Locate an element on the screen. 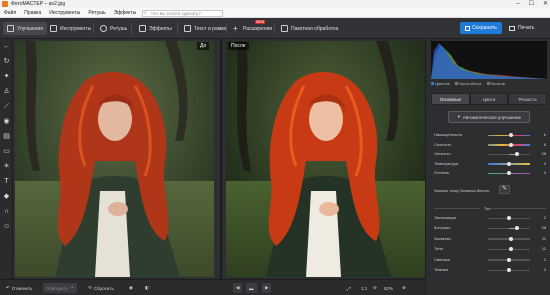  compare-divider is located at coordinates (221, 159).